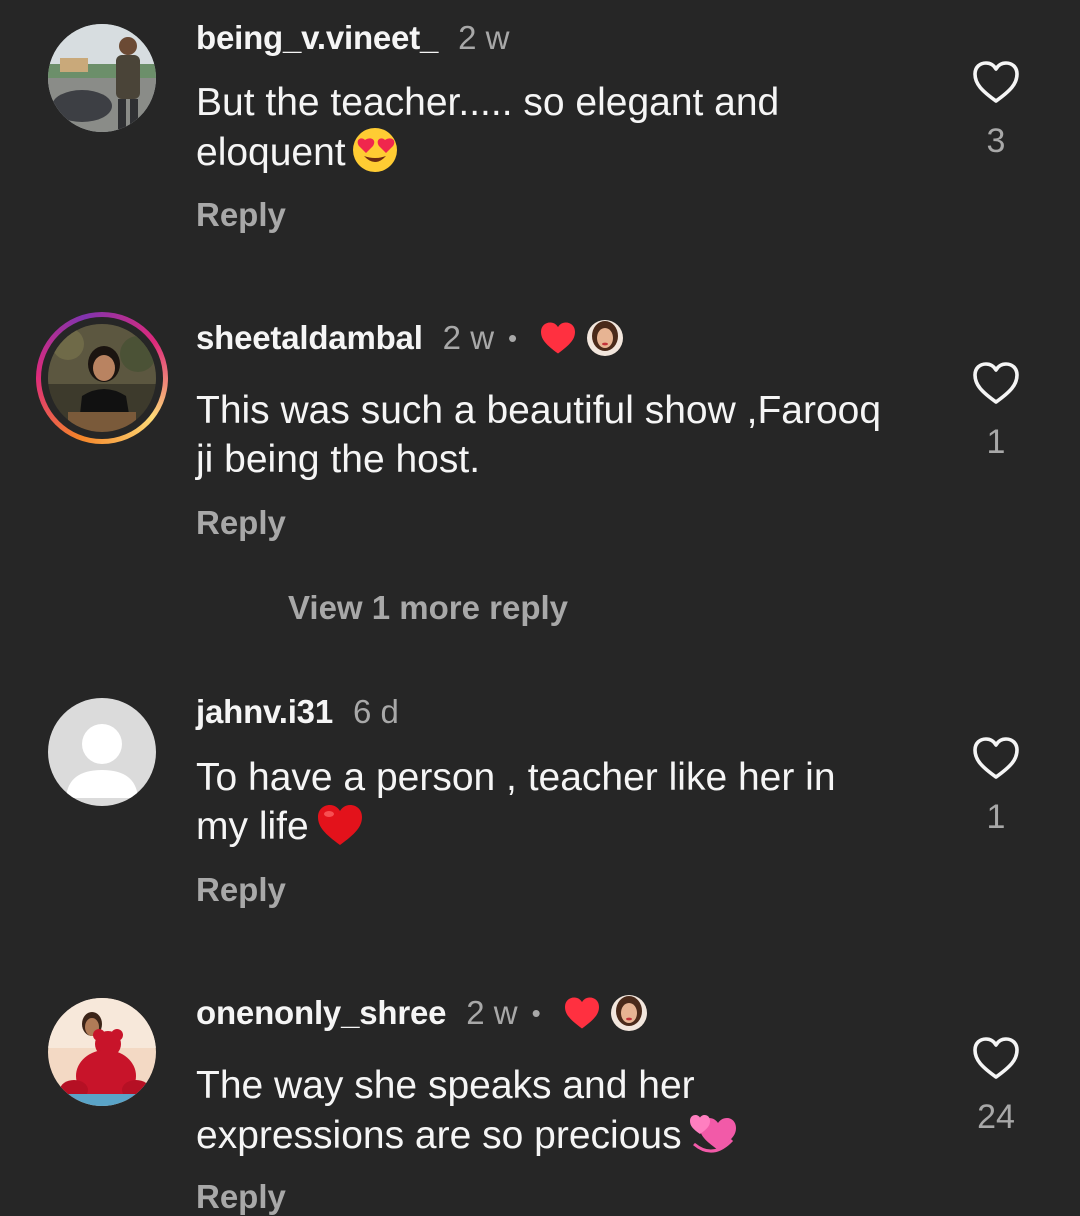 The image size is (1080, 1216). What do you see at coordinates (340, 831) in the screenshot?
I see `red-heart-emoji` at bounding box center [340, 831].